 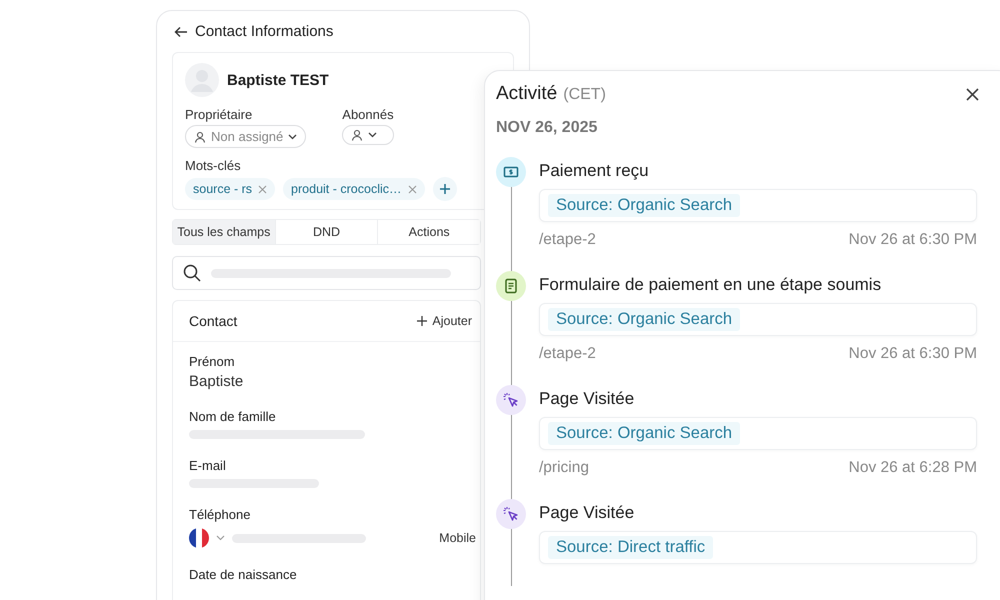 I want to click on page-path: /pricing, so click(x=564, y=468).